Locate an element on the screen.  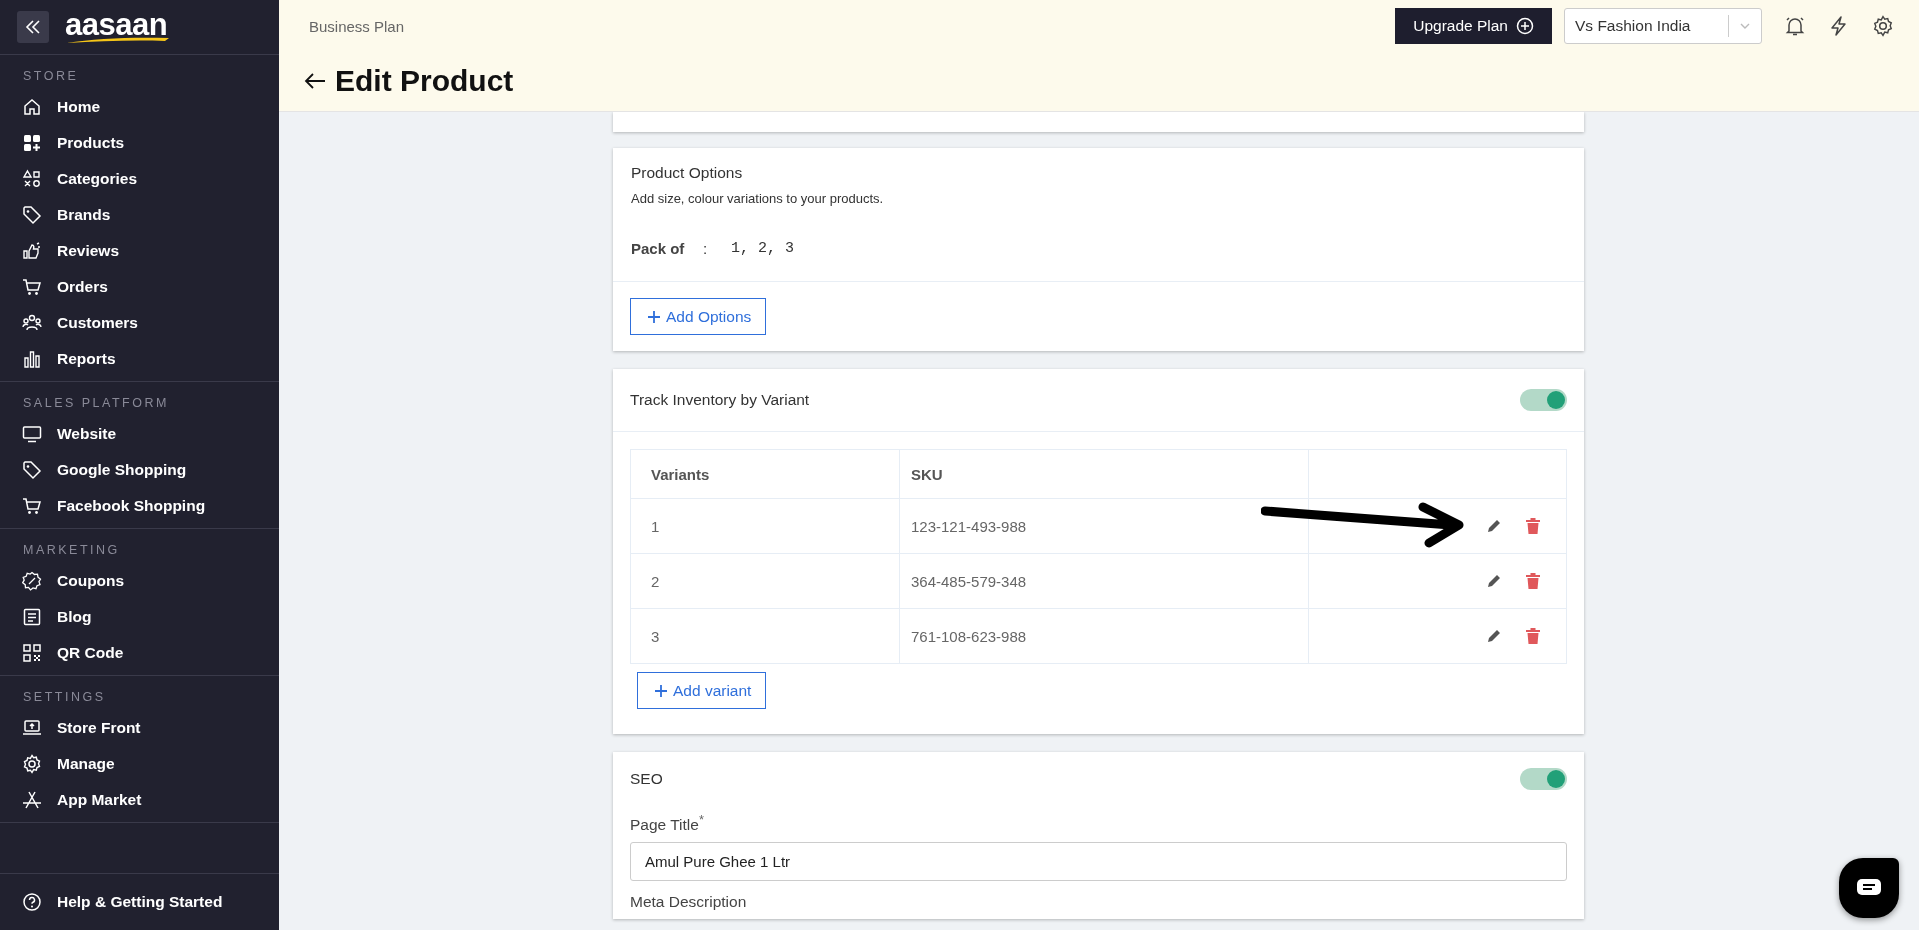
card-title: Product Options is located at coordinates (687, 173).